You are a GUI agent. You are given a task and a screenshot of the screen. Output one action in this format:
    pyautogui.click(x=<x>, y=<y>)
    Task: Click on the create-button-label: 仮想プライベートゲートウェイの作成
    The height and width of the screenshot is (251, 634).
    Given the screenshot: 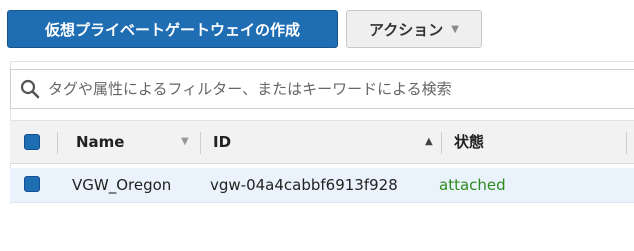 What is the action you would take?
    pyautogui.click(x=172, y=29)
    